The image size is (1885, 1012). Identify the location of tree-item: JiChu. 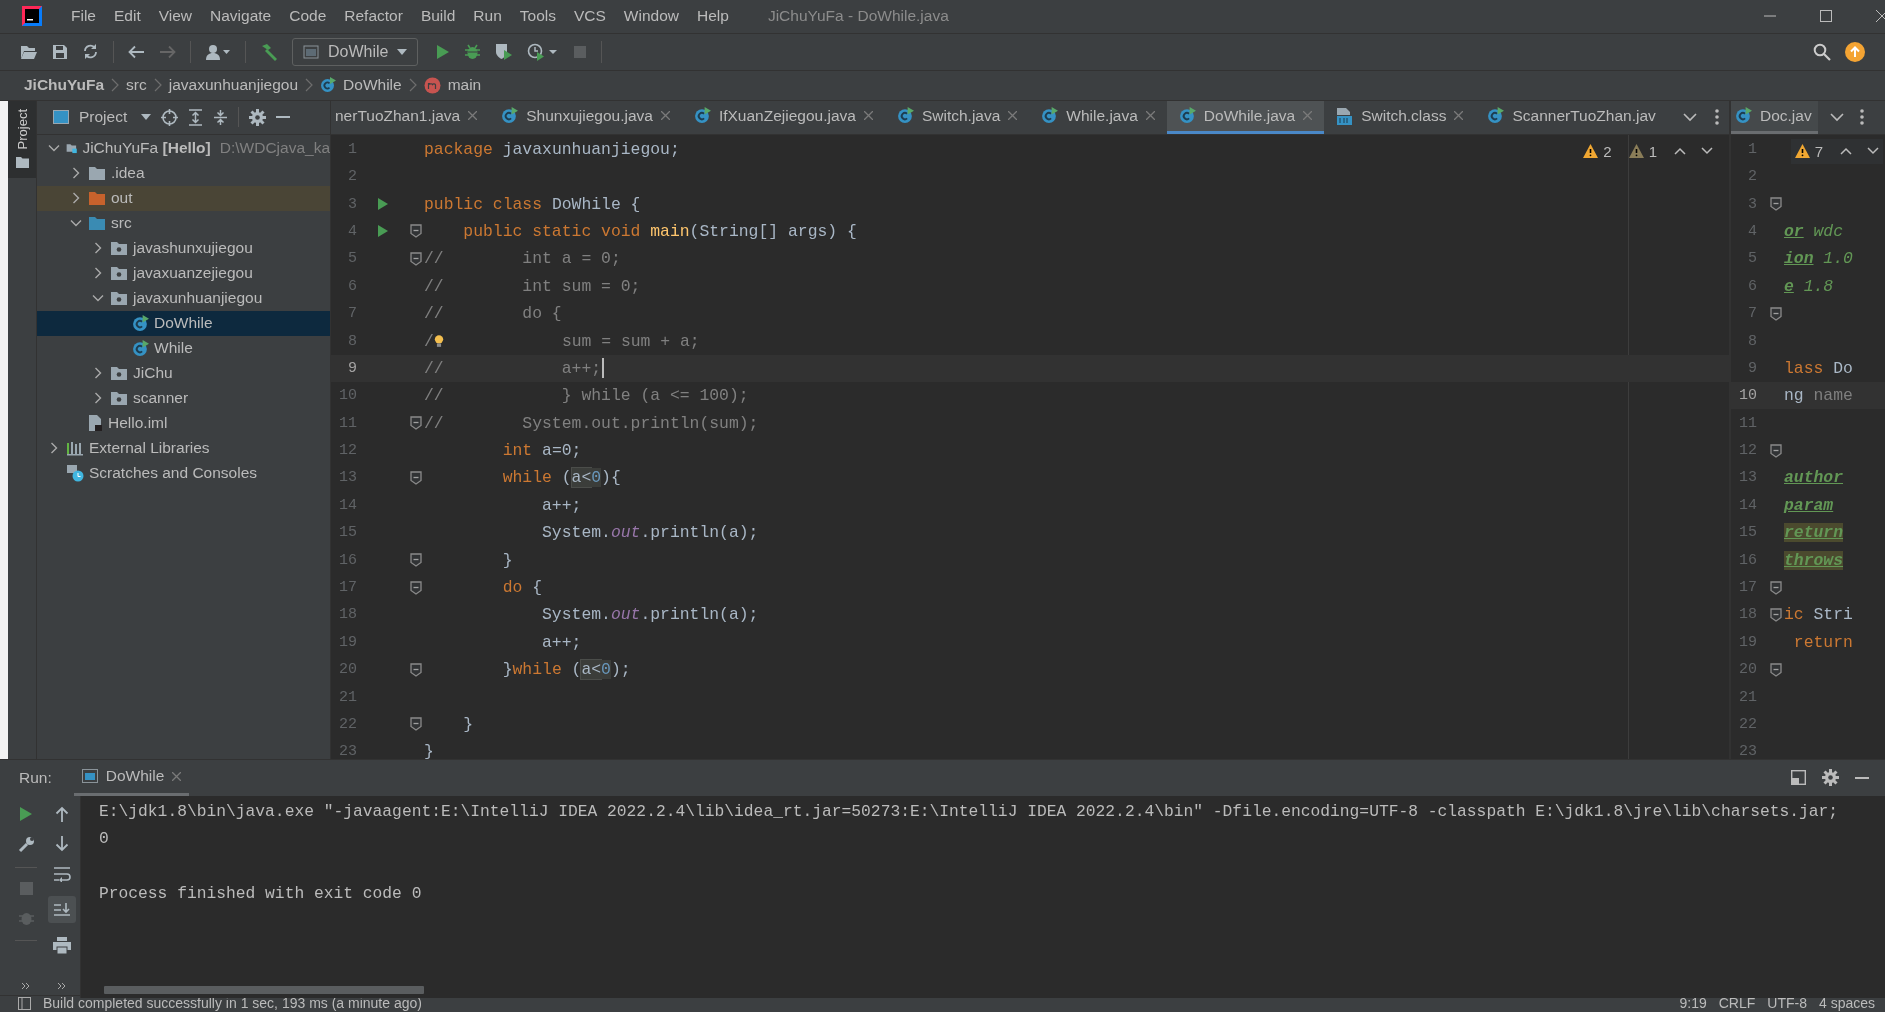
(183, 373).